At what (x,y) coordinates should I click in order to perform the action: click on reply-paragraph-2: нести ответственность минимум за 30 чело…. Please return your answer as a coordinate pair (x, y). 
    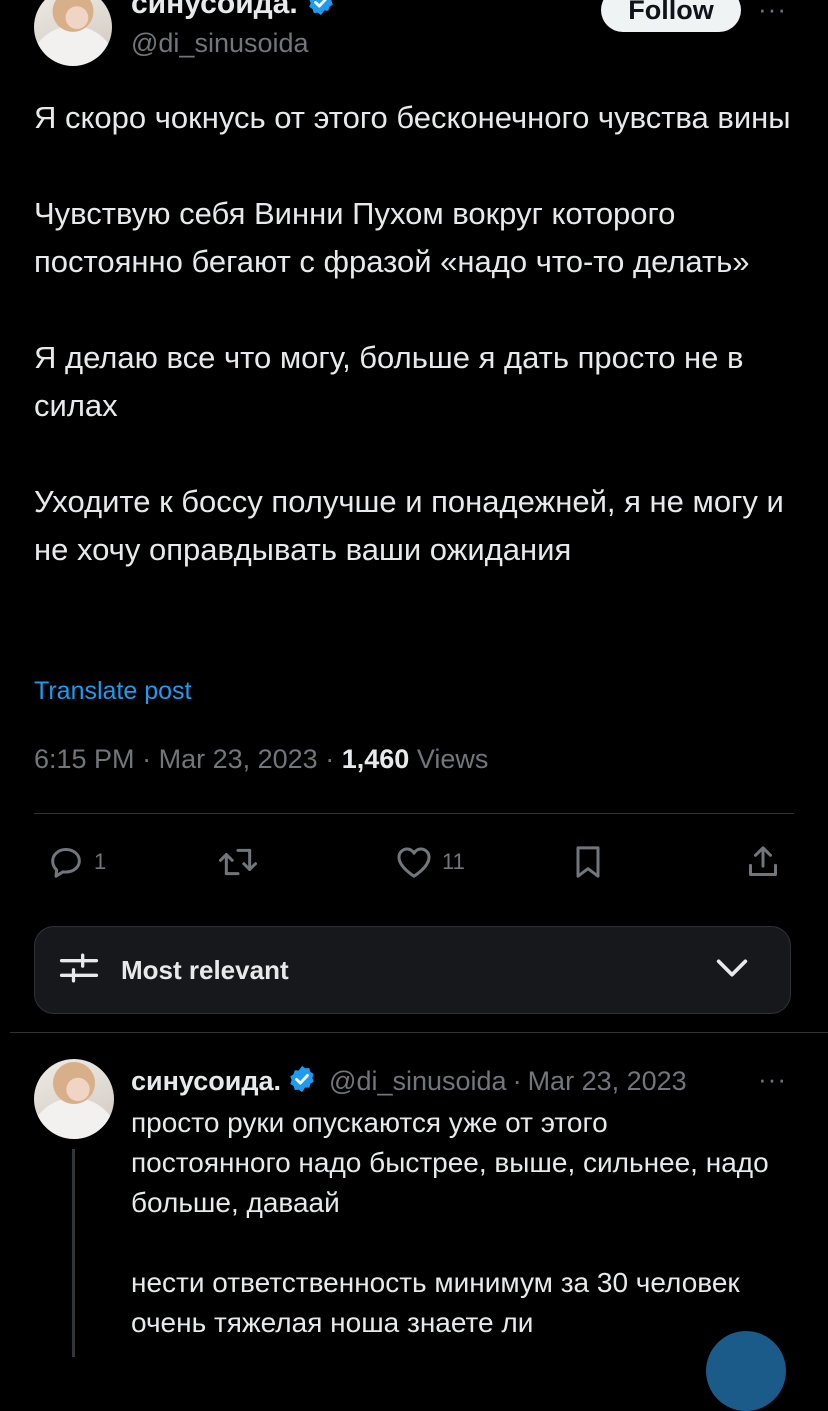
    Looking at the image, I should click on (435, 1302).